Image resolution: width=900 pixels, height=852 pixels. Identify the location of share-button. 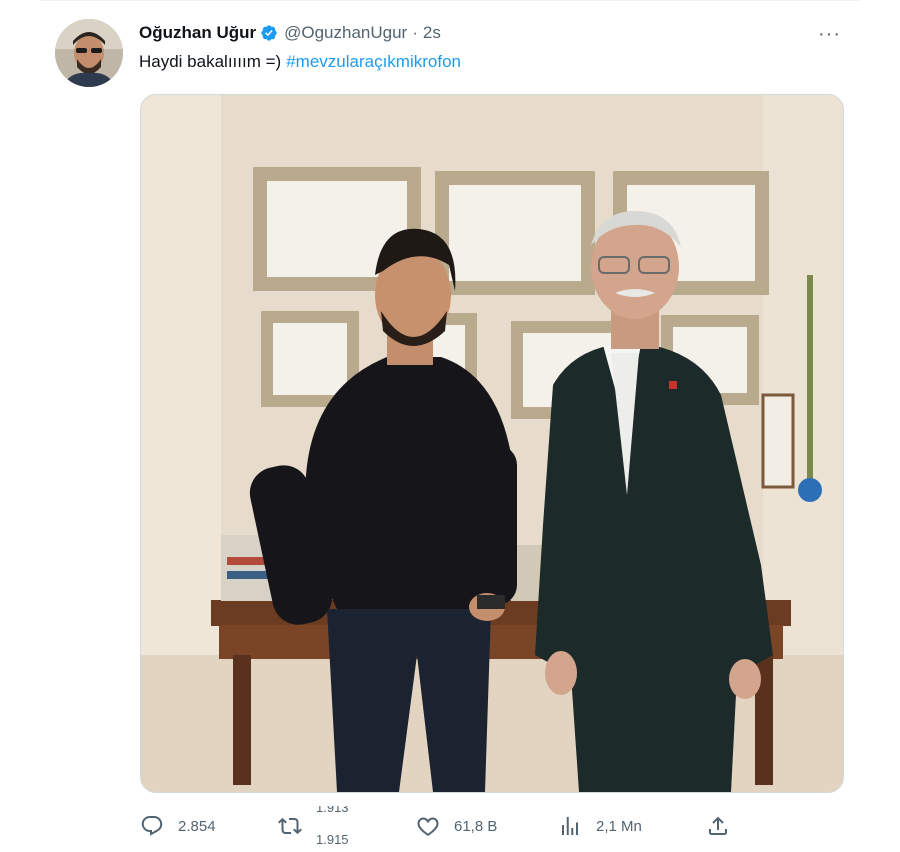
(718, 826).